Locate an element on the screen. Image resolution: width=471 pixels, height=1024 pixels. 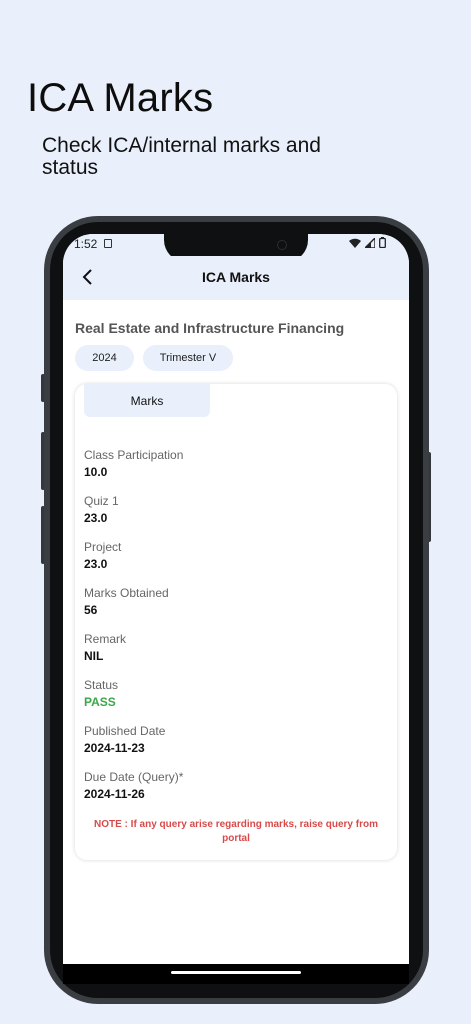
field-class-participation: Class Participation 10.0 is located at coordinates (133, 464).